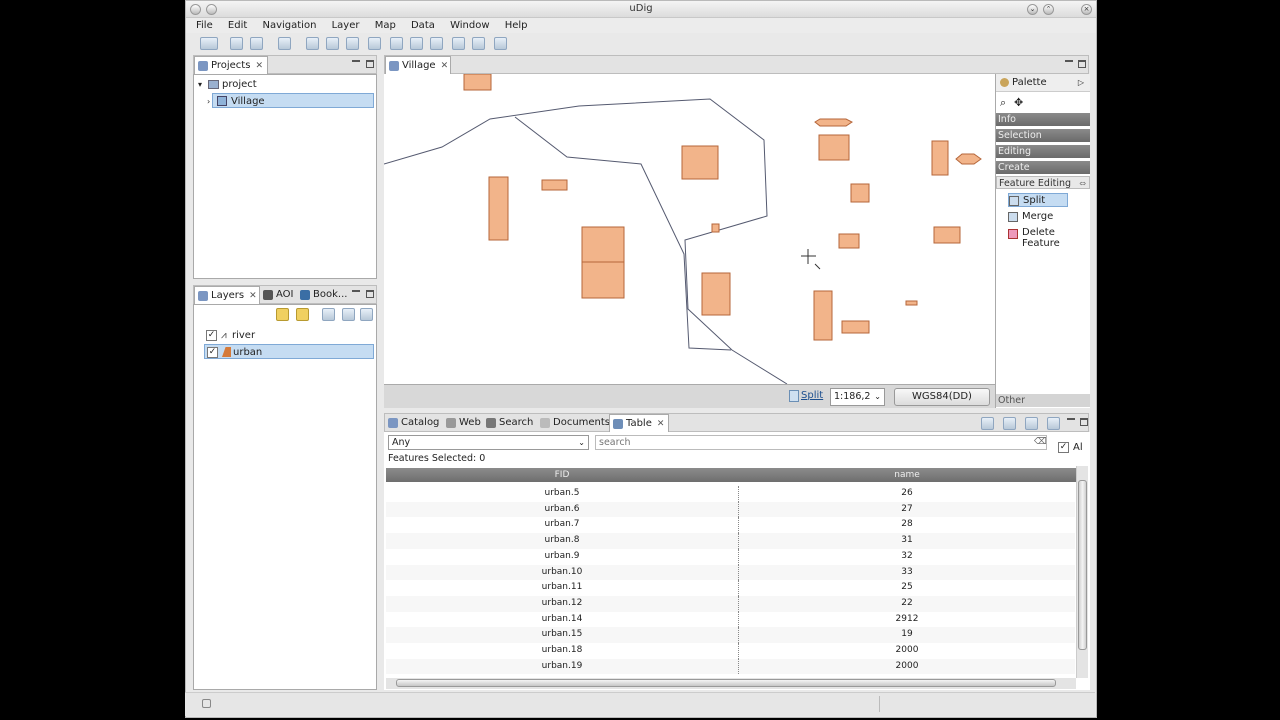 Image resolution: width=1280 pixels, height=720 pixels. Describe the element at coordinates (516, 25) in the screenshot. I see `menu-help: Help` at that location.